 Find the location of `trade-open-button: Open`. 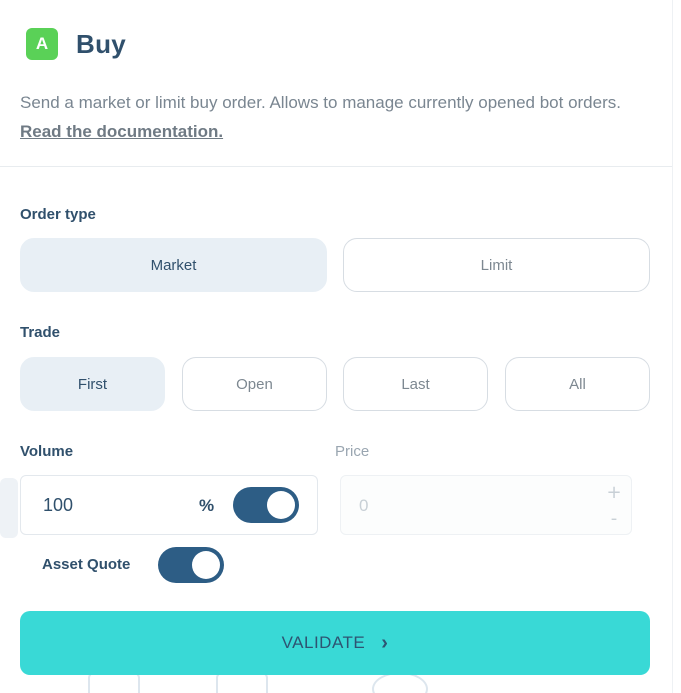

trade-open-button: Open is located at coordinates (254, 384).